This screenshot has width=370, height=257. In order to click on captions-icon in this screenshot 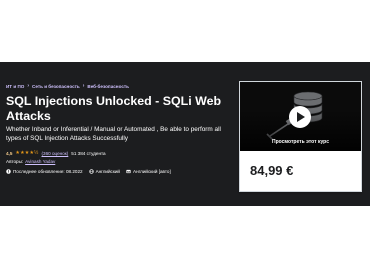, I will do `click(128, 171)`.